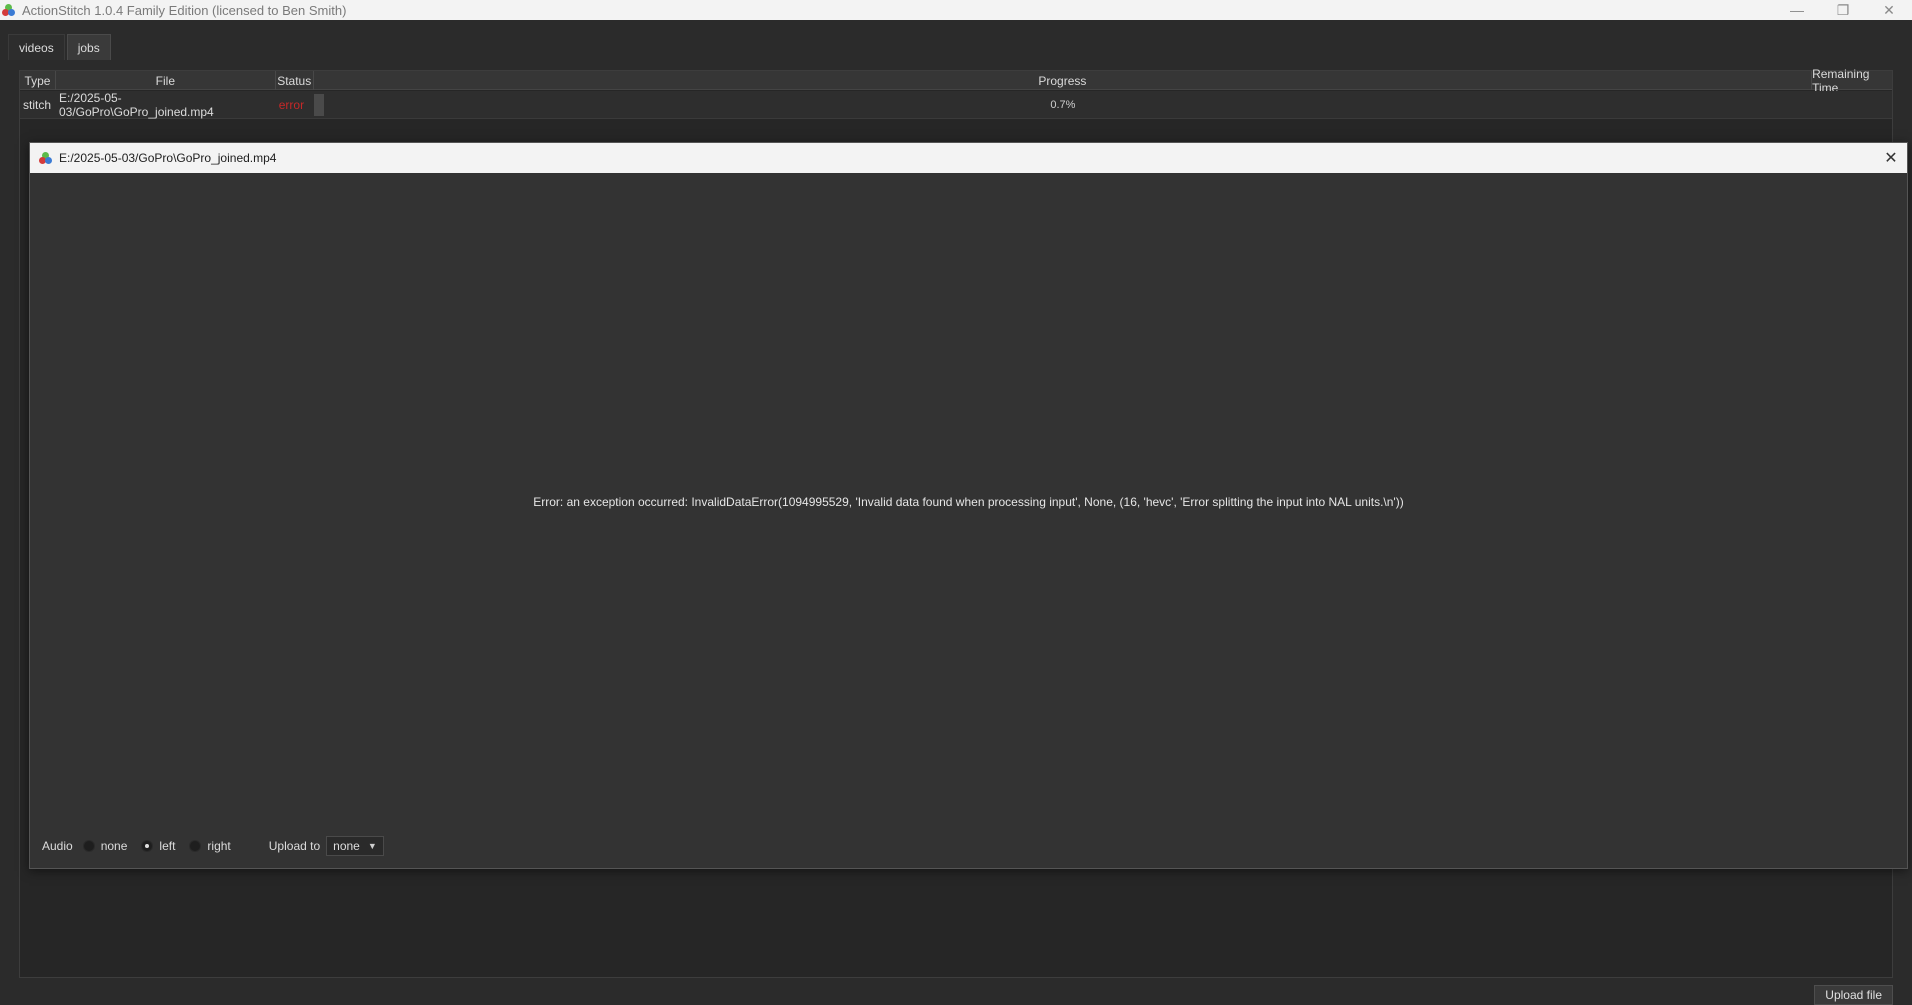 Image resolution: width=1912 pixels, height=1005 pixels. What do you see at coordinates (372, 846) in the screenshot?
I see `chevron-down-icon: ▼` at bounding box center [372, 846].